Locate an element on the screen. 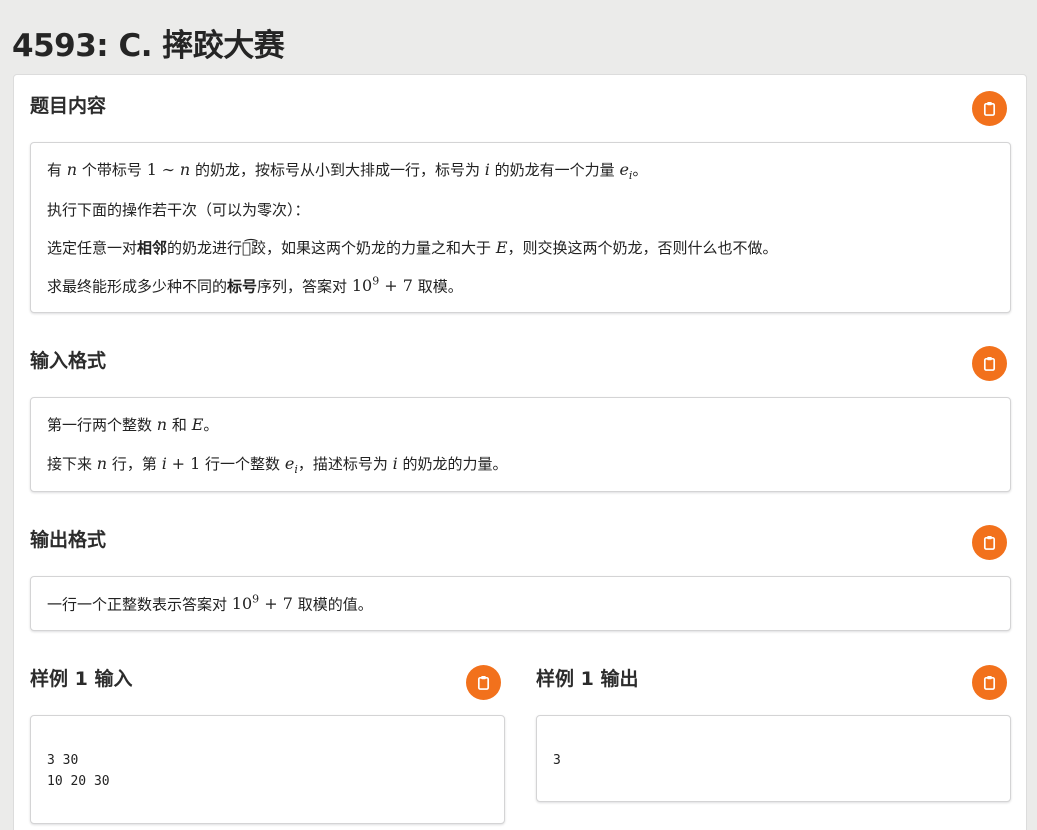 The image size is (1037, 830). text: 的奶龙进行摔͡跤，如果这两个奶龙的力量之和大于 is located at coordinates (329, 248).